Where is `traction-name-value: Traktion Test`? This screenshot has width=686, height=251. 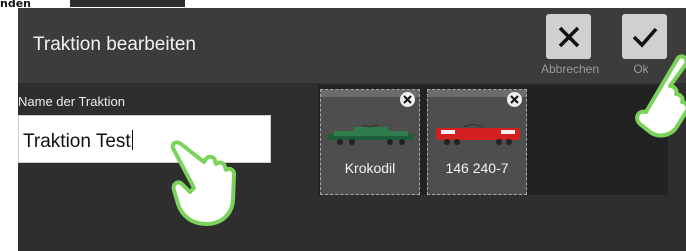
traction-name-value: Traktion Test is located at coordinates (77, 141).